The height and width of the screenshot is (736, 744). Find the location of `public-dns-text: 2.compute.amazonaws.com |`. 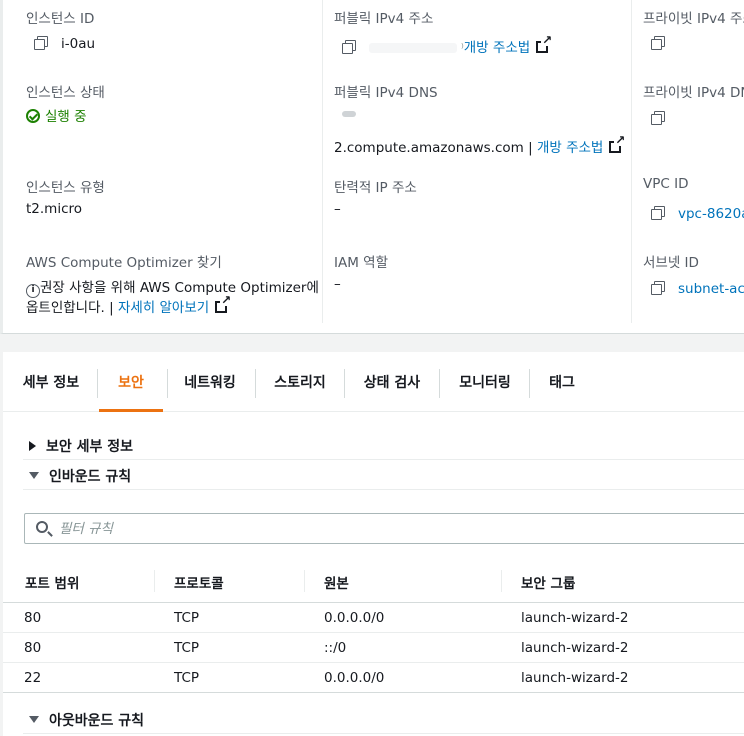

public-dns-text: 2.compute.amazonaws.com | is located at coordinates (435, 148).